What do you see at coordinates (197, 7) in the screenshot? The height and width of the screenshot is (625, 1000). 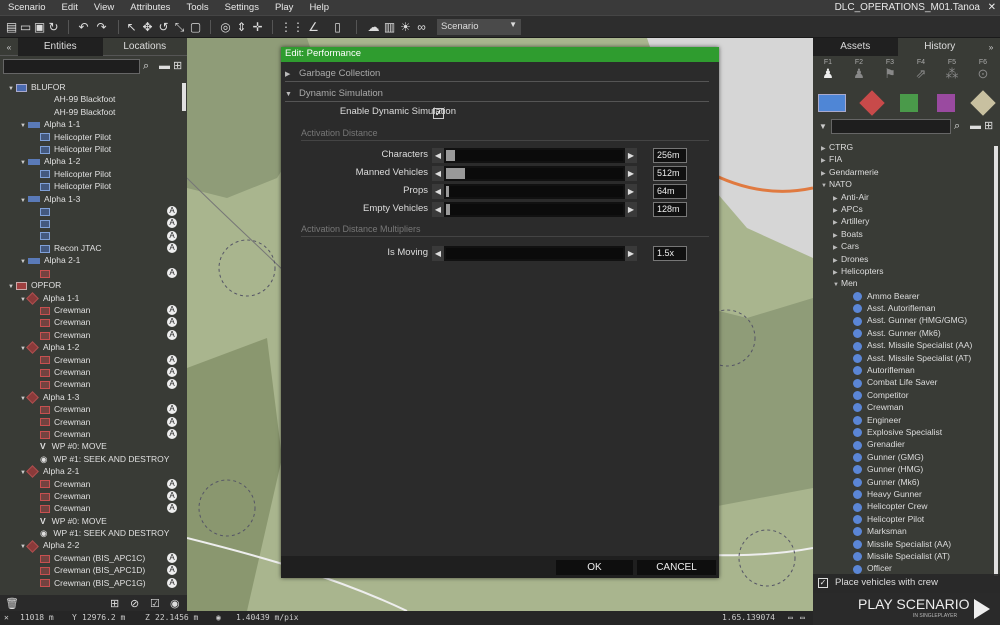 I see `menu-tools: Tools` at bounding box center [197, 7].